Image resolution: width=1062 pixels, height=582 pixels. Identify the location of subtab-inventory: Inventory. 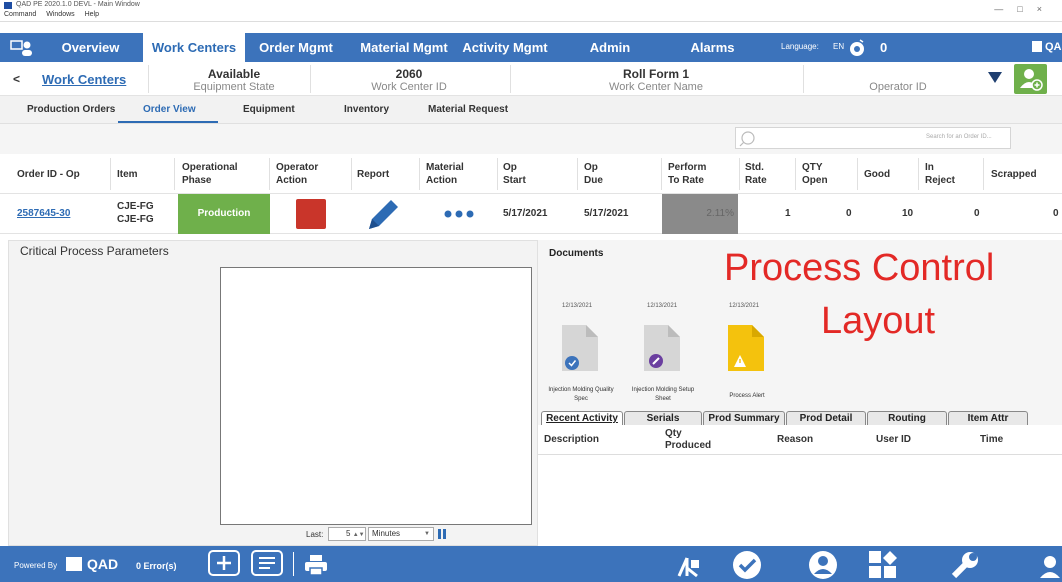
(366, 109).